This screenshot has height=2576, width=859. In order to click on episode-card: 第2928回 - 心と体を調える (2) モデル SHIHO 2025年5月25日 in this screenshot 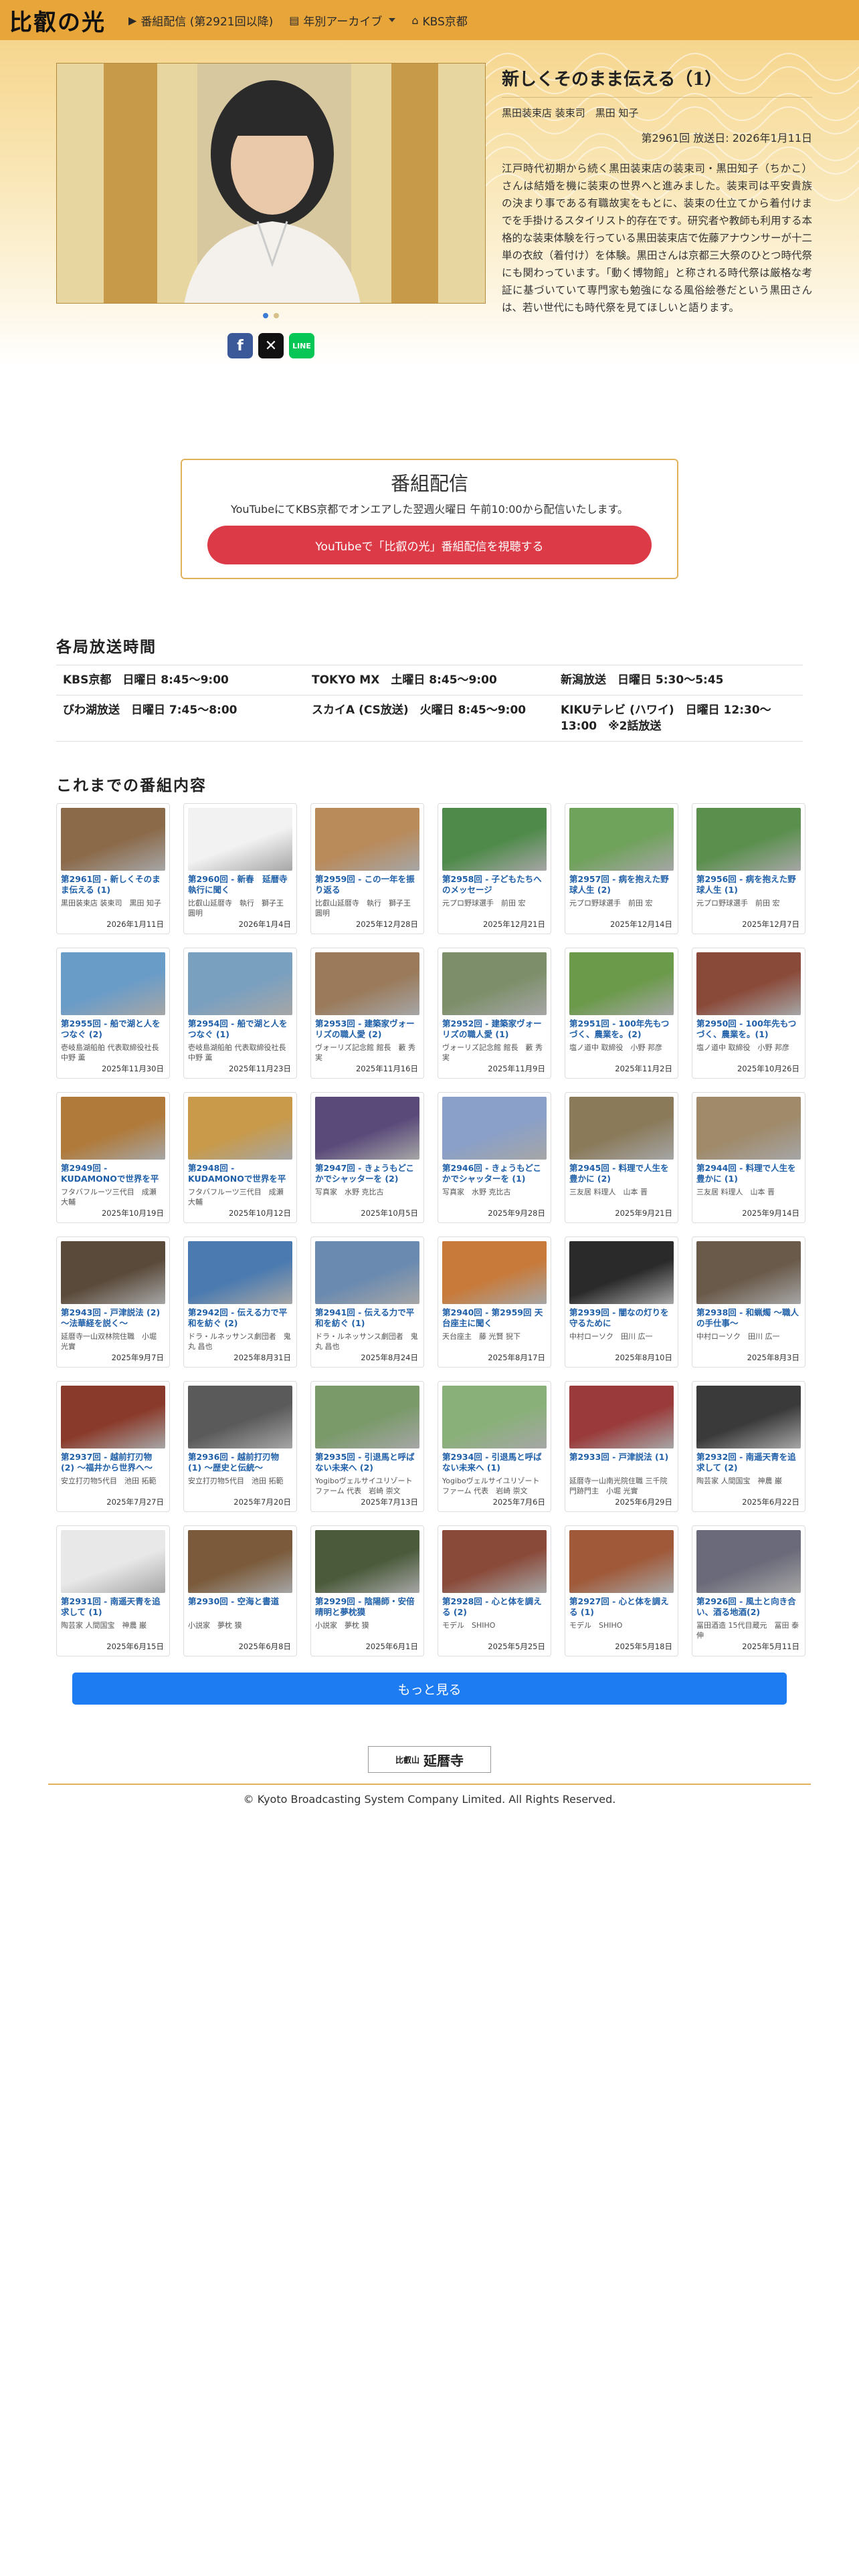, I will do `click(494, 1591)`.